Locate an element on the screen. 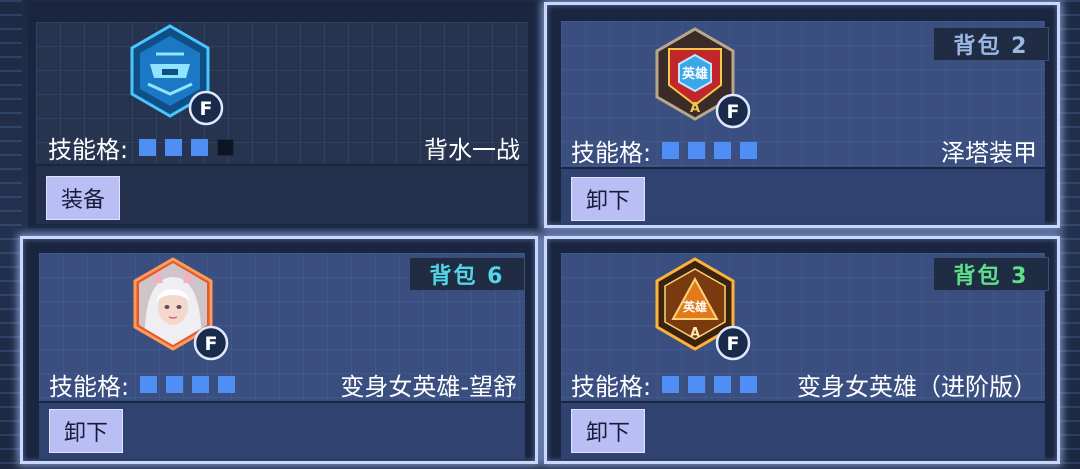 The height and width of the screenshot is (469, 1080). right-frame-decoration is located at coordinates (1069, 234).